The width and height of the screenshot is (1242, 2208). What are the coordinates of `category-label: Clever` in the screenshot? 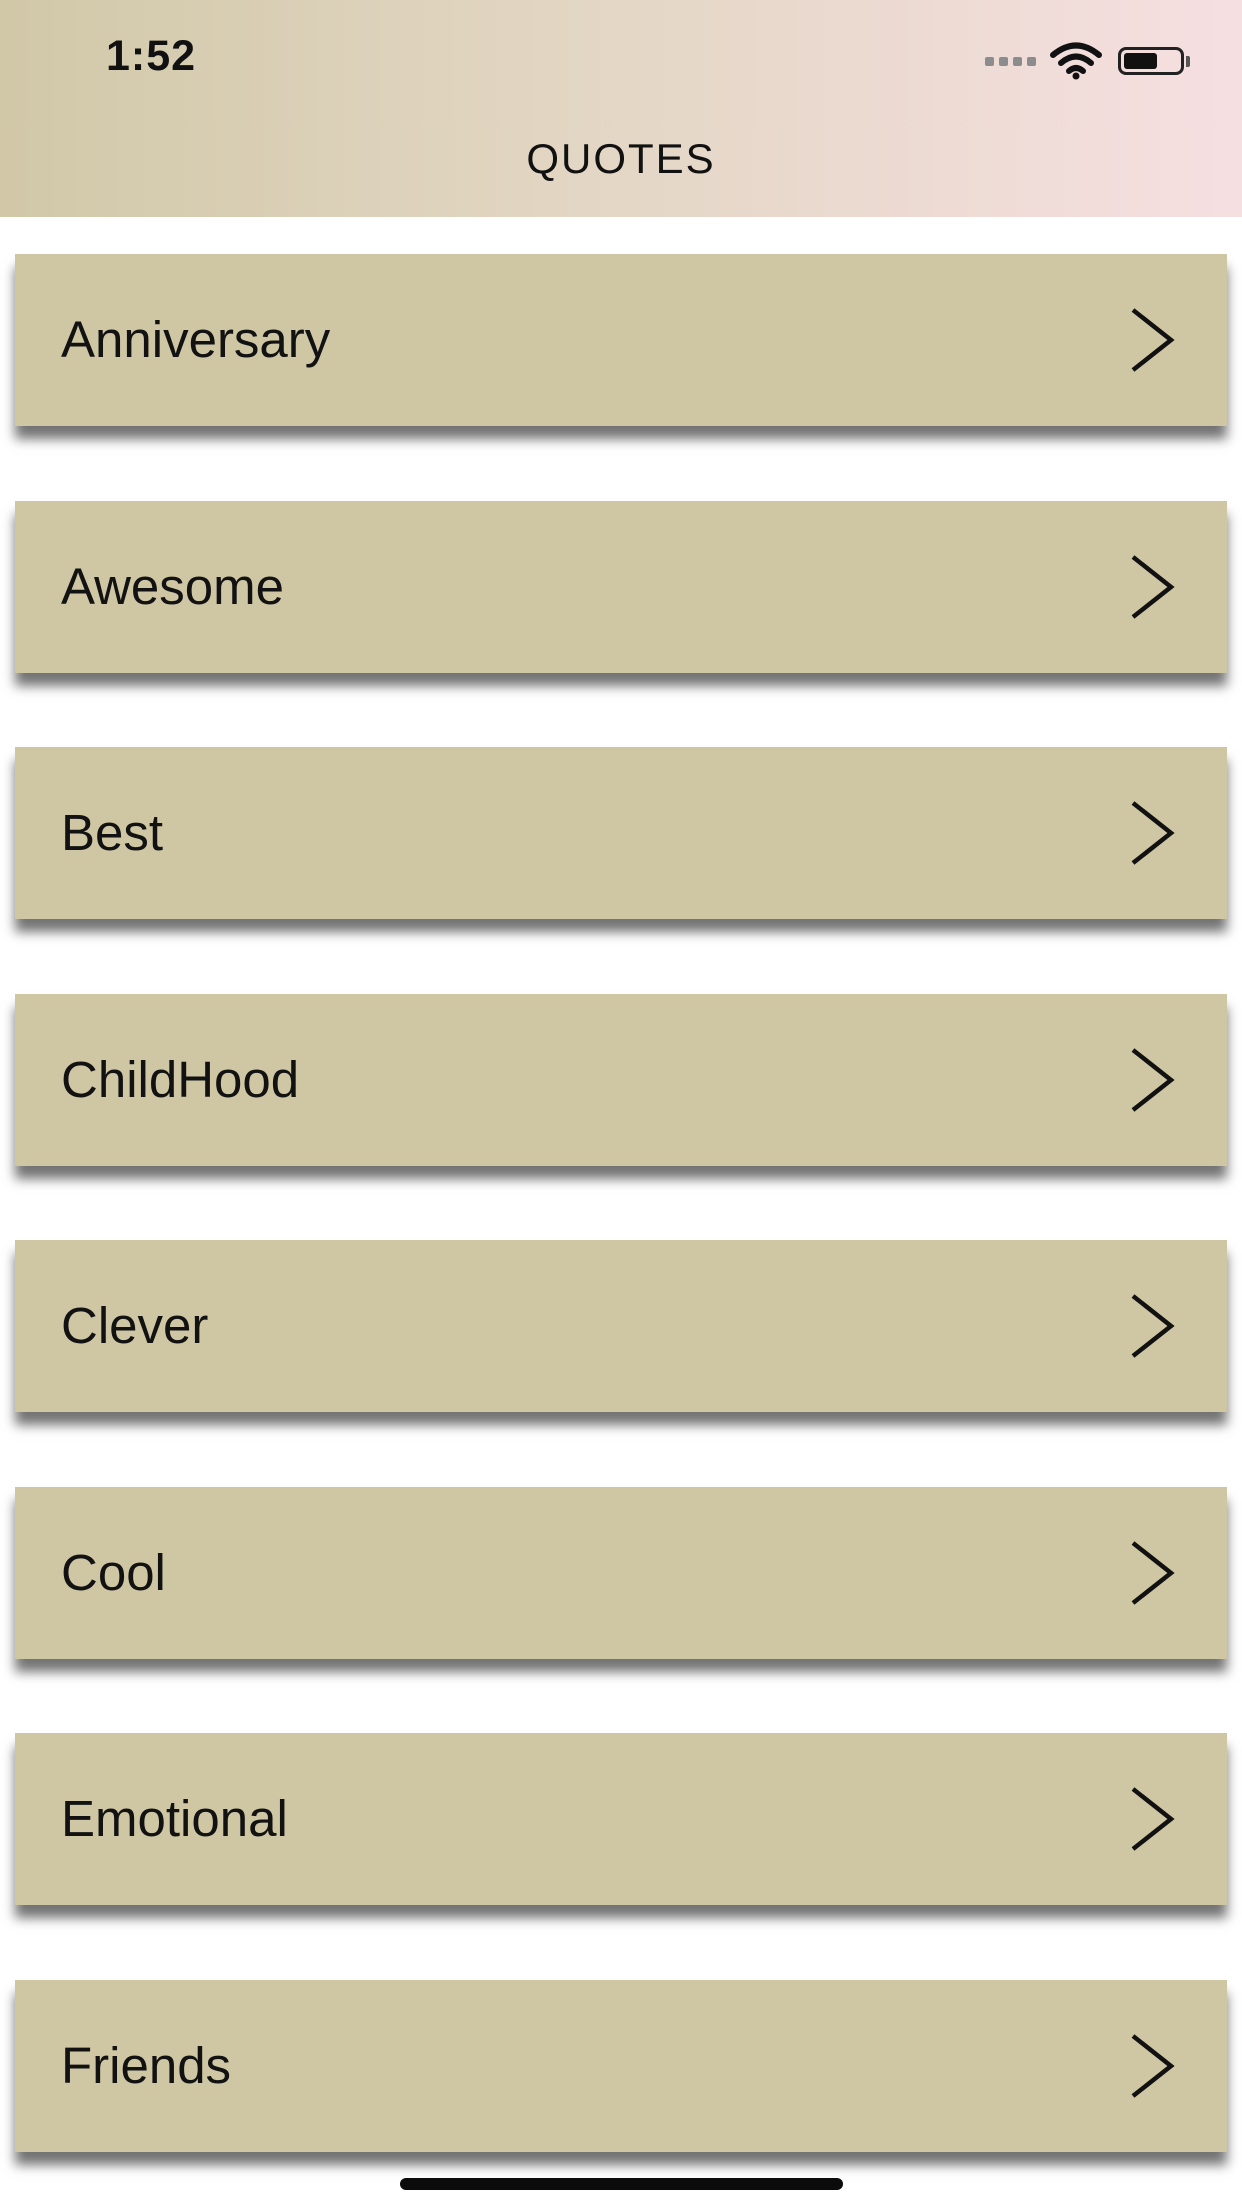 It's located at (135, 1325).